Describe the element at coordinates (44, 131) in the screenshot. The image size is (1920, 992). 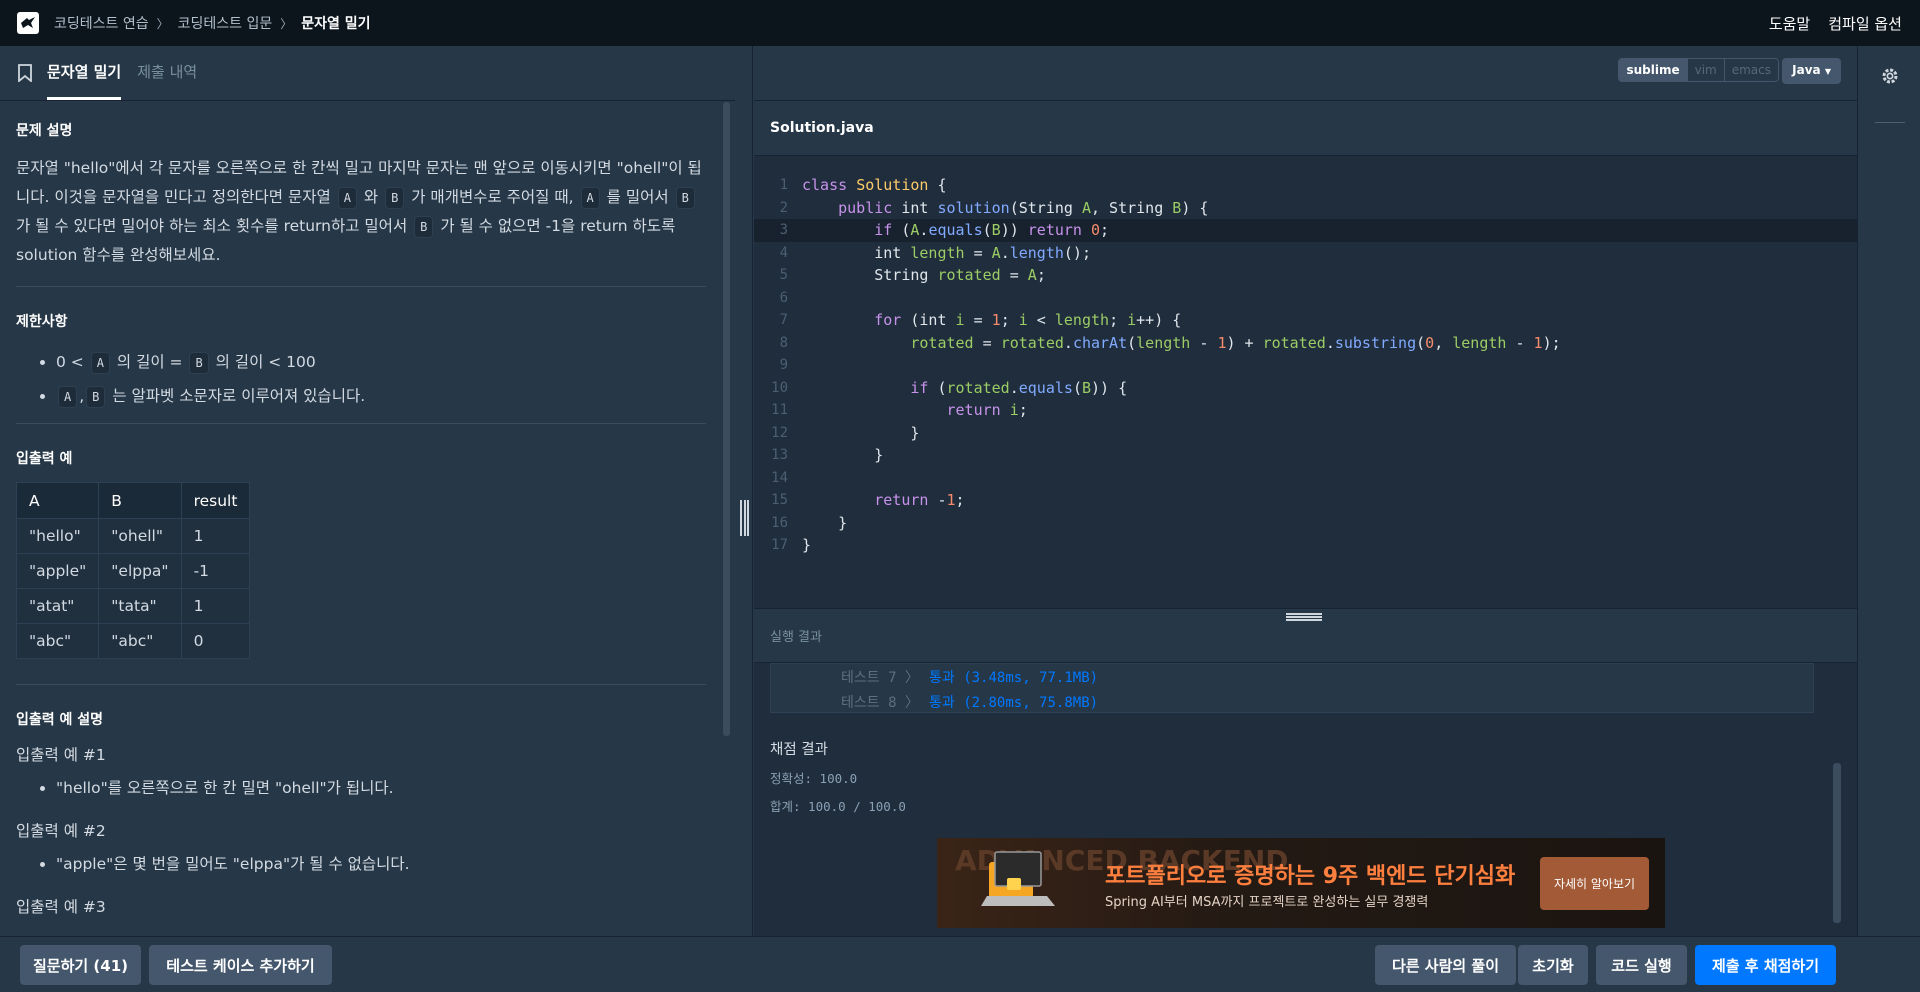
I see `description-heading: 문제 설명` at that location.